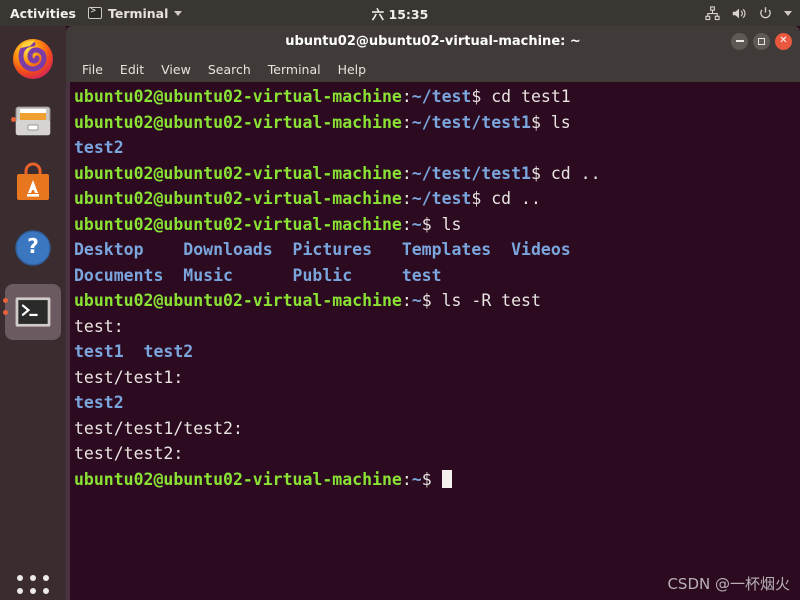  Describe the element at coordinates (437, 480) in the screenshot. I see `terminal-line: ubuntu02@ubuntu02-virtual-machine:~$` at that location.